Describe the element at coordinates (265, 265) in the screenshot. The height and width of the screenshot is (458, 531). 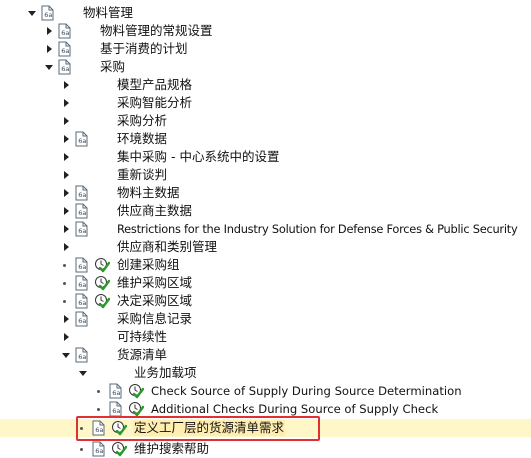
I see `tree-node-create-purchasing-group: 6a 创建采购组` at that location.